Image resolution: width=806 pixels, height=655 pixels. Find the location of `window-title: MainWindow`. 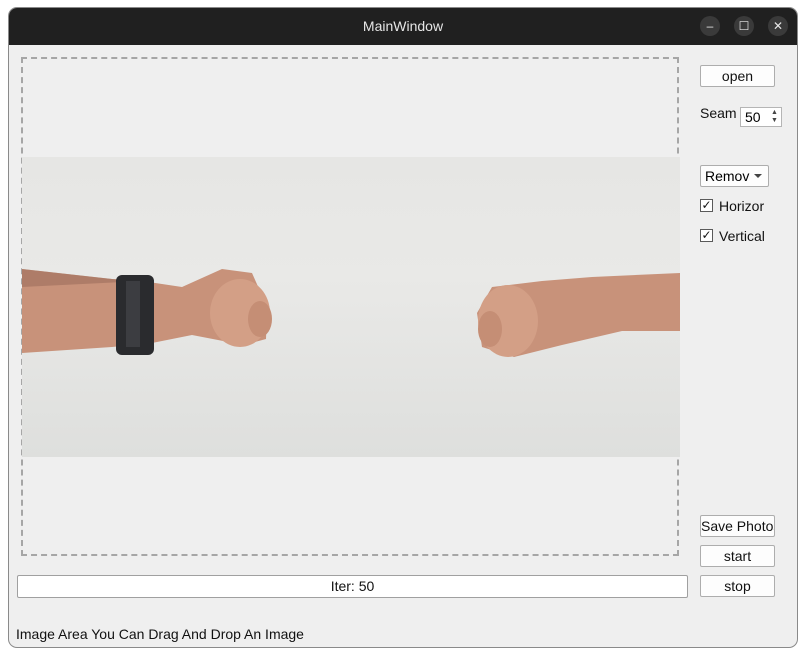

window-title: MainWindow is located at coordinates (403, 26).